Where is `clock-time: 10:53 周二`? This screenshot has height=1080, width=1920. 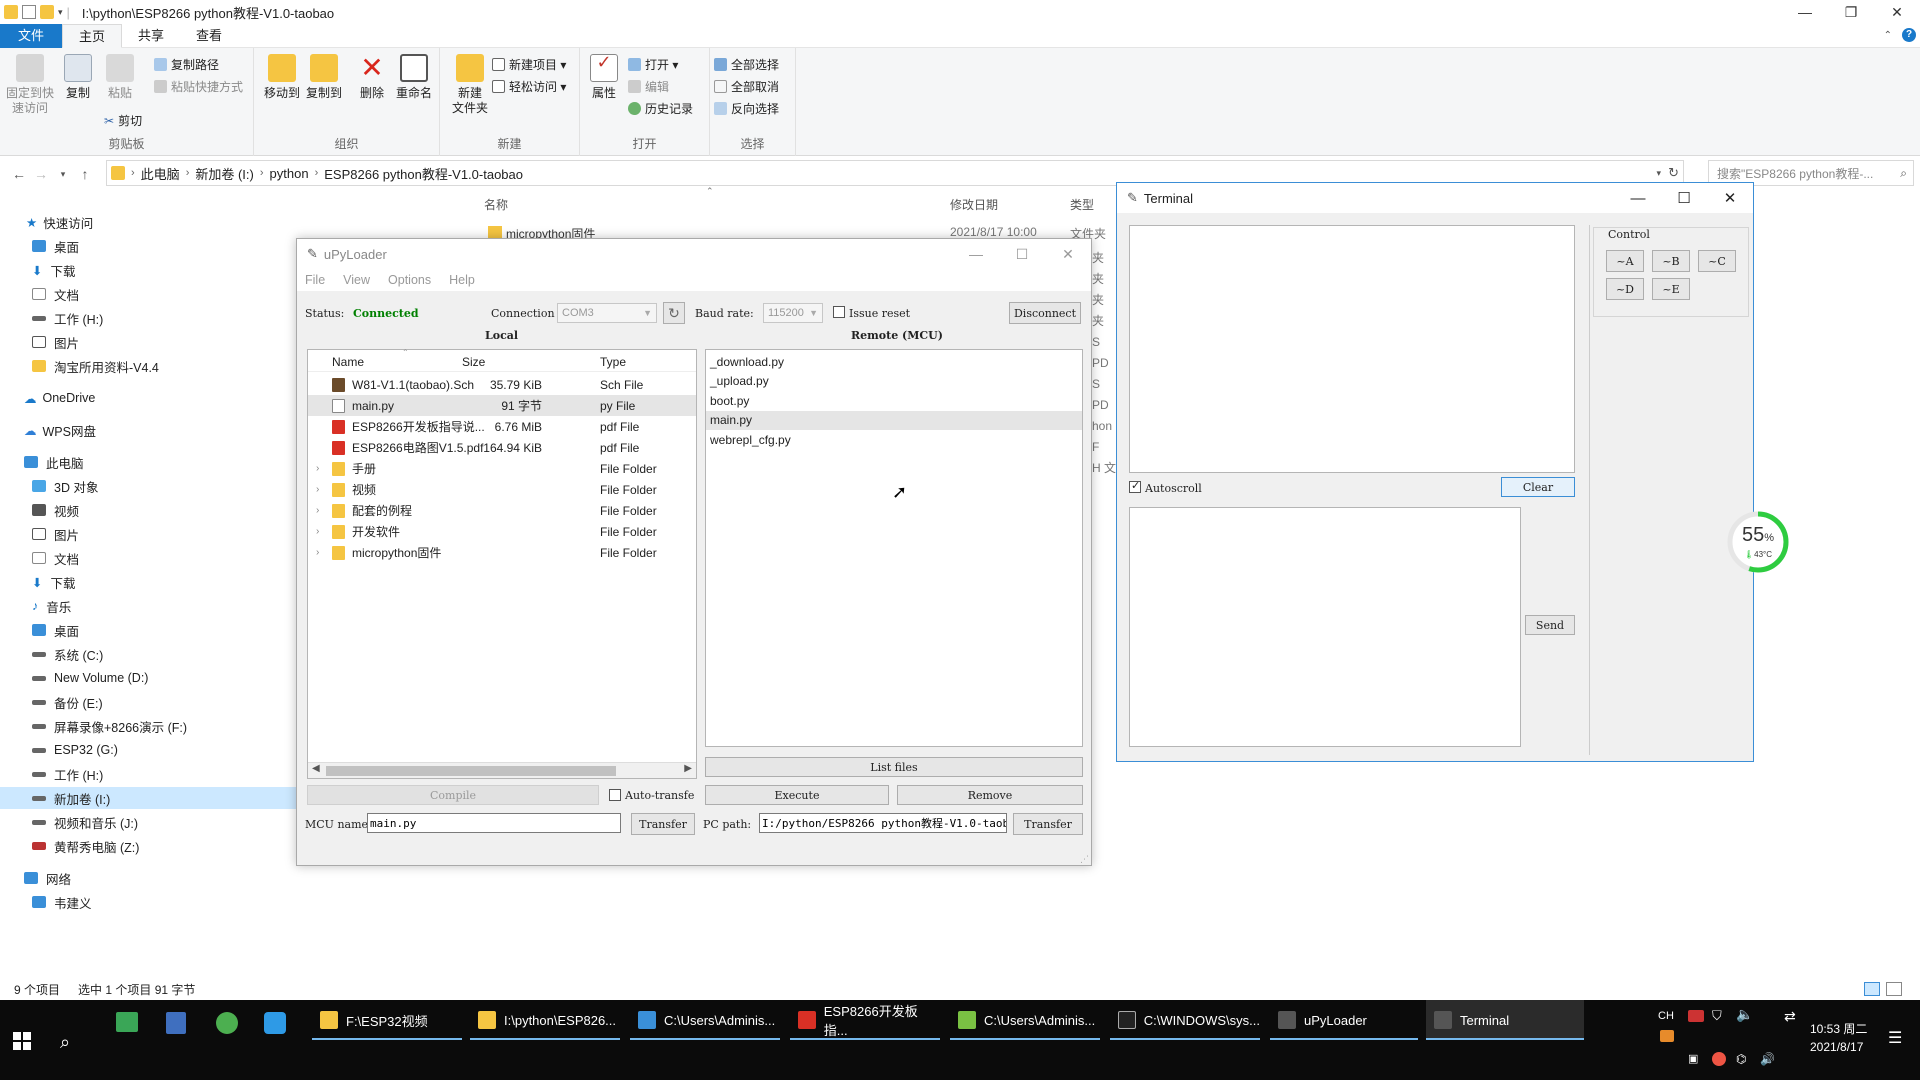
clock-time: 10:53 周二 is located at coordinates (1838, 1028).